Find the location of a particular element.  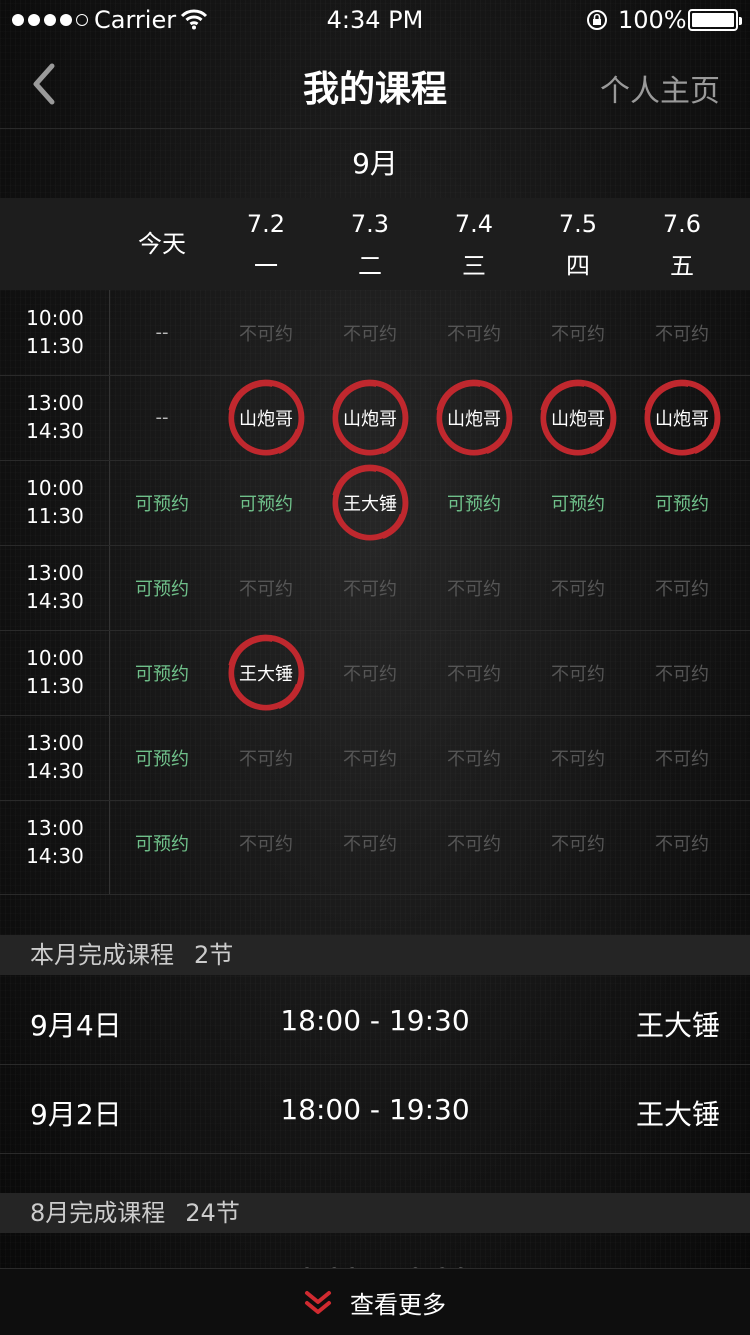

status-bar: Carrier 4:34 PM 100% is located at coordinates (375, 20).